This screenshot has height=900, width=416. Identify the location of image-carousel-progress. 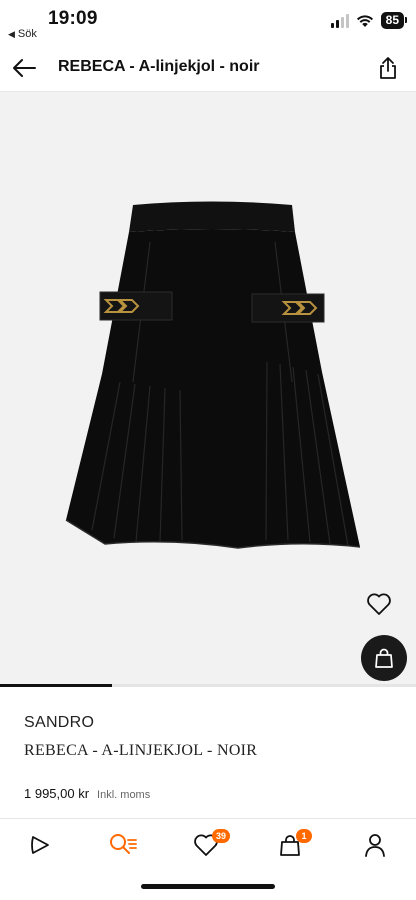
(208, 685).